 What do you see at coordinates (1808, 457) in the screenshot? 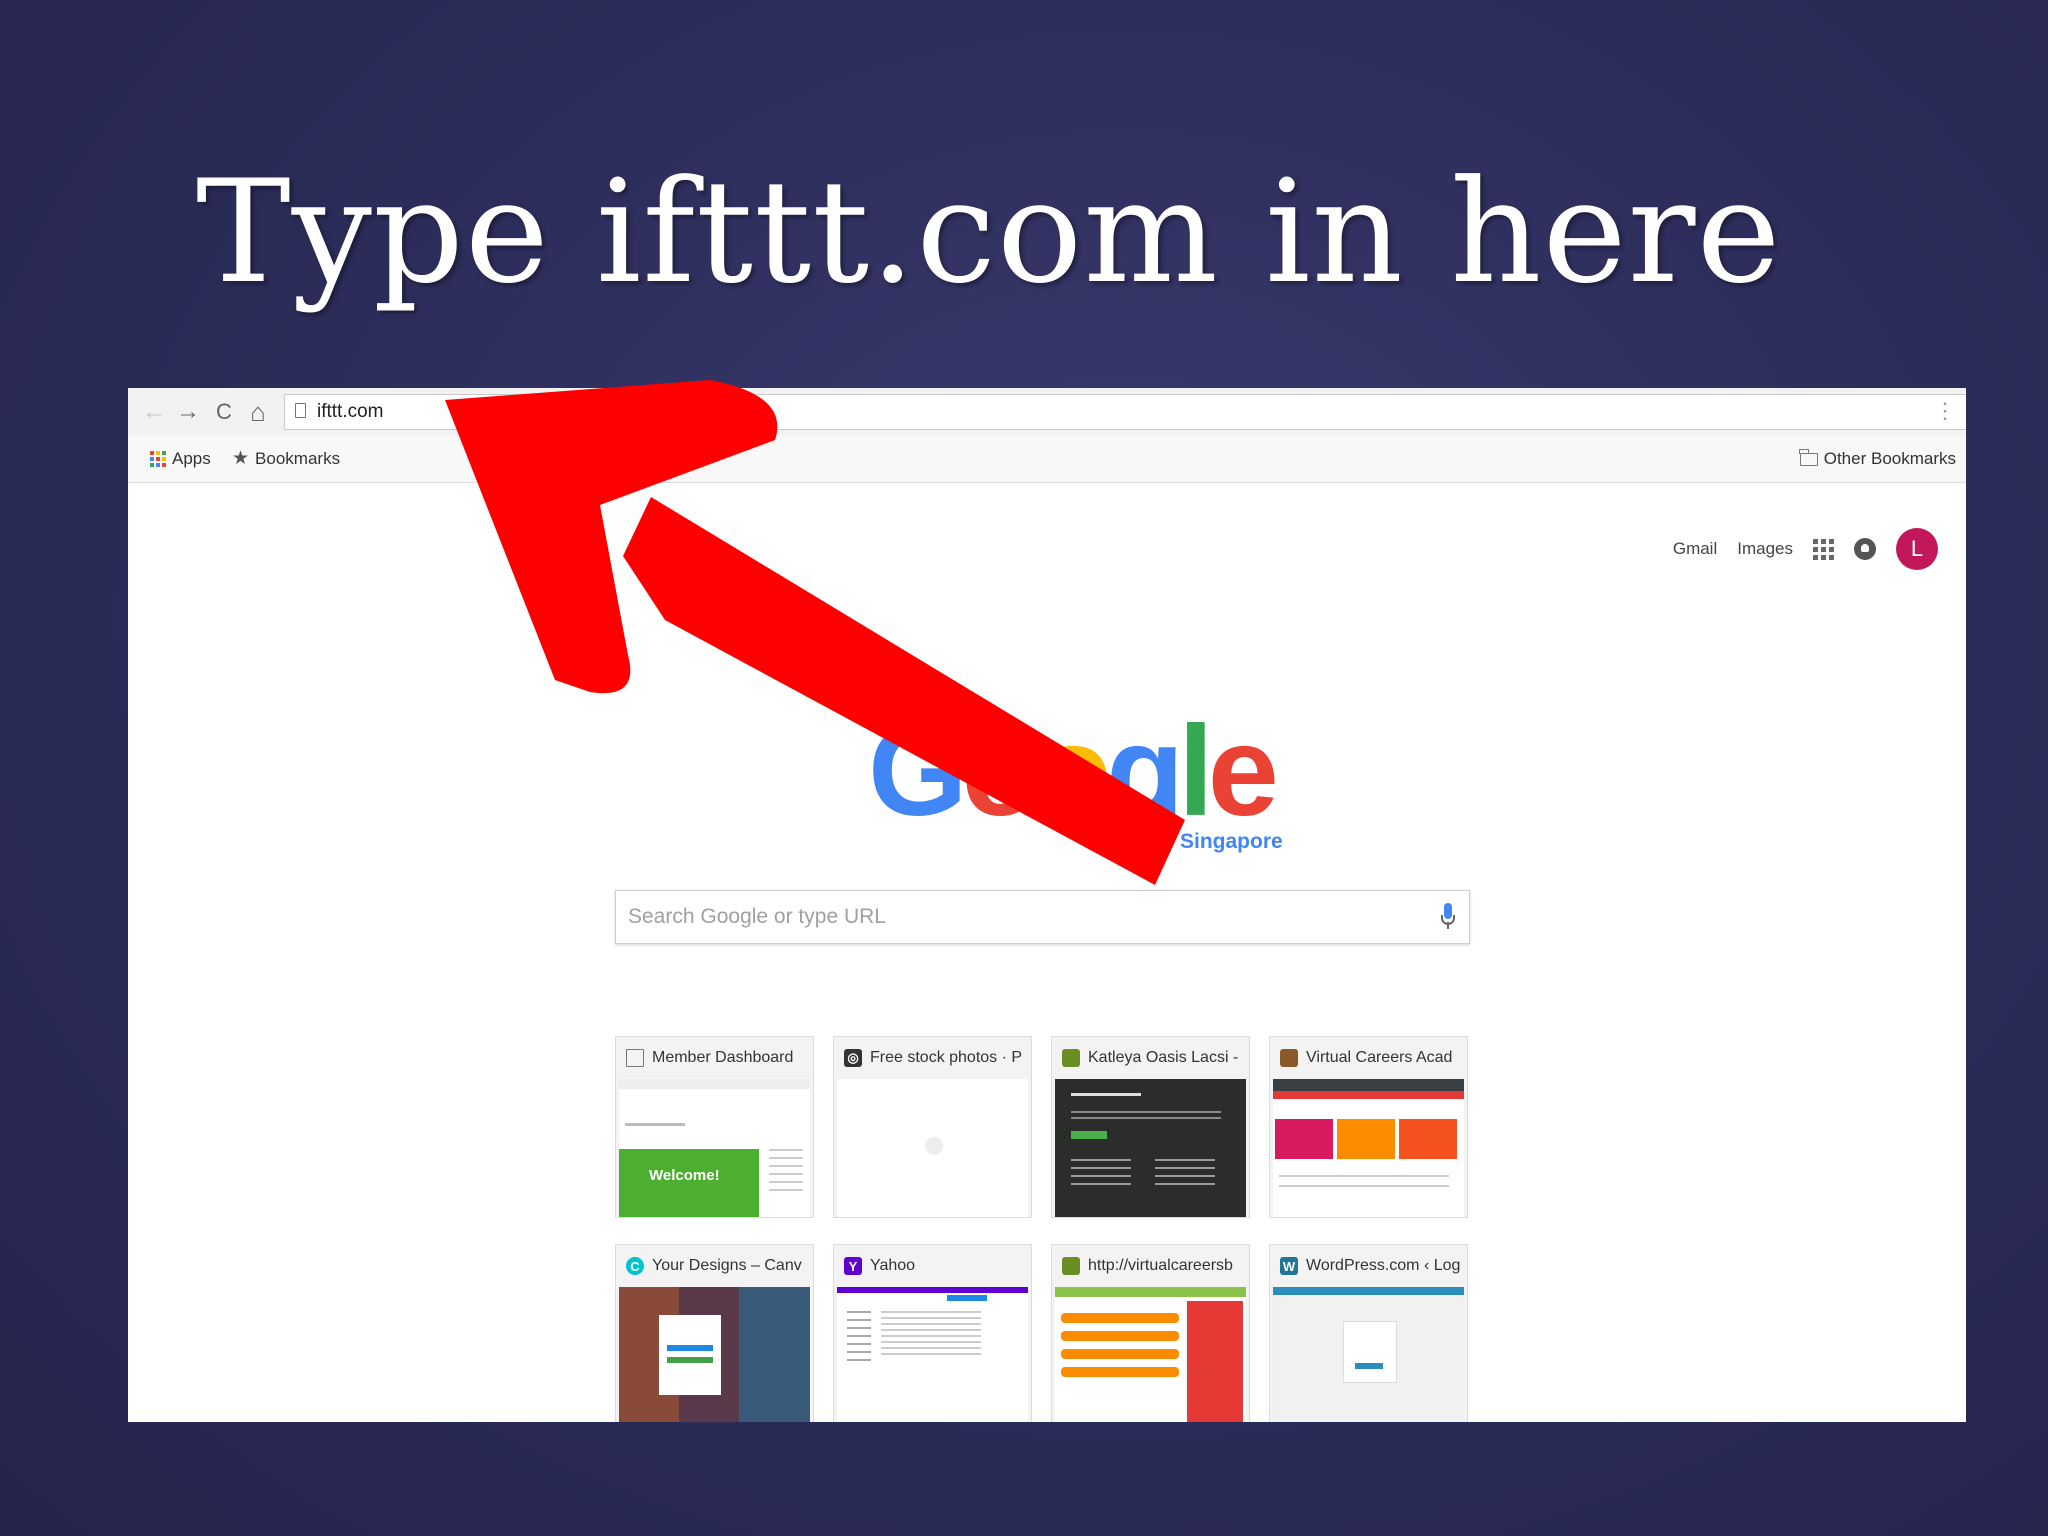
I see `folder-icon` at bounding box center [1808, 457].